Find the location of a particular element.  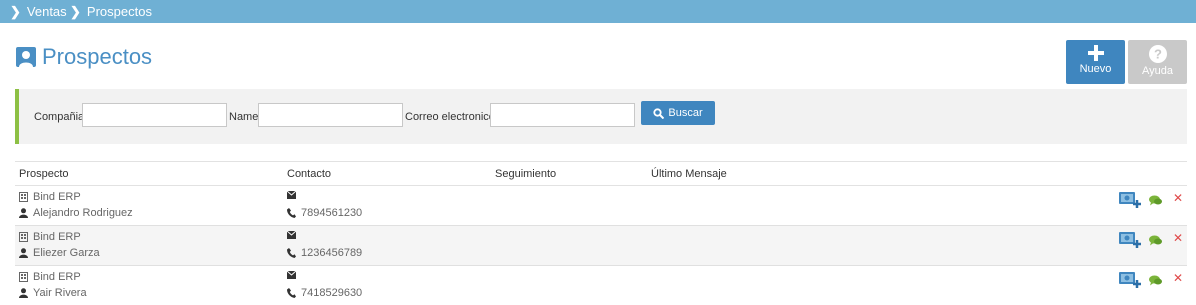

person-cell: Yair Rivera is located at coordinates (53, 293).